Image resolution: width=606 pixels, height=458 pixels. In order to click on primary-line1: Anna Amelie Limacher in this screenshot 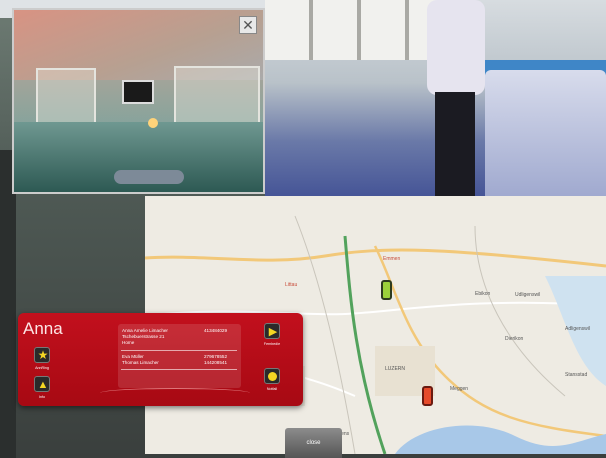, I will do `click(145, 330)`.